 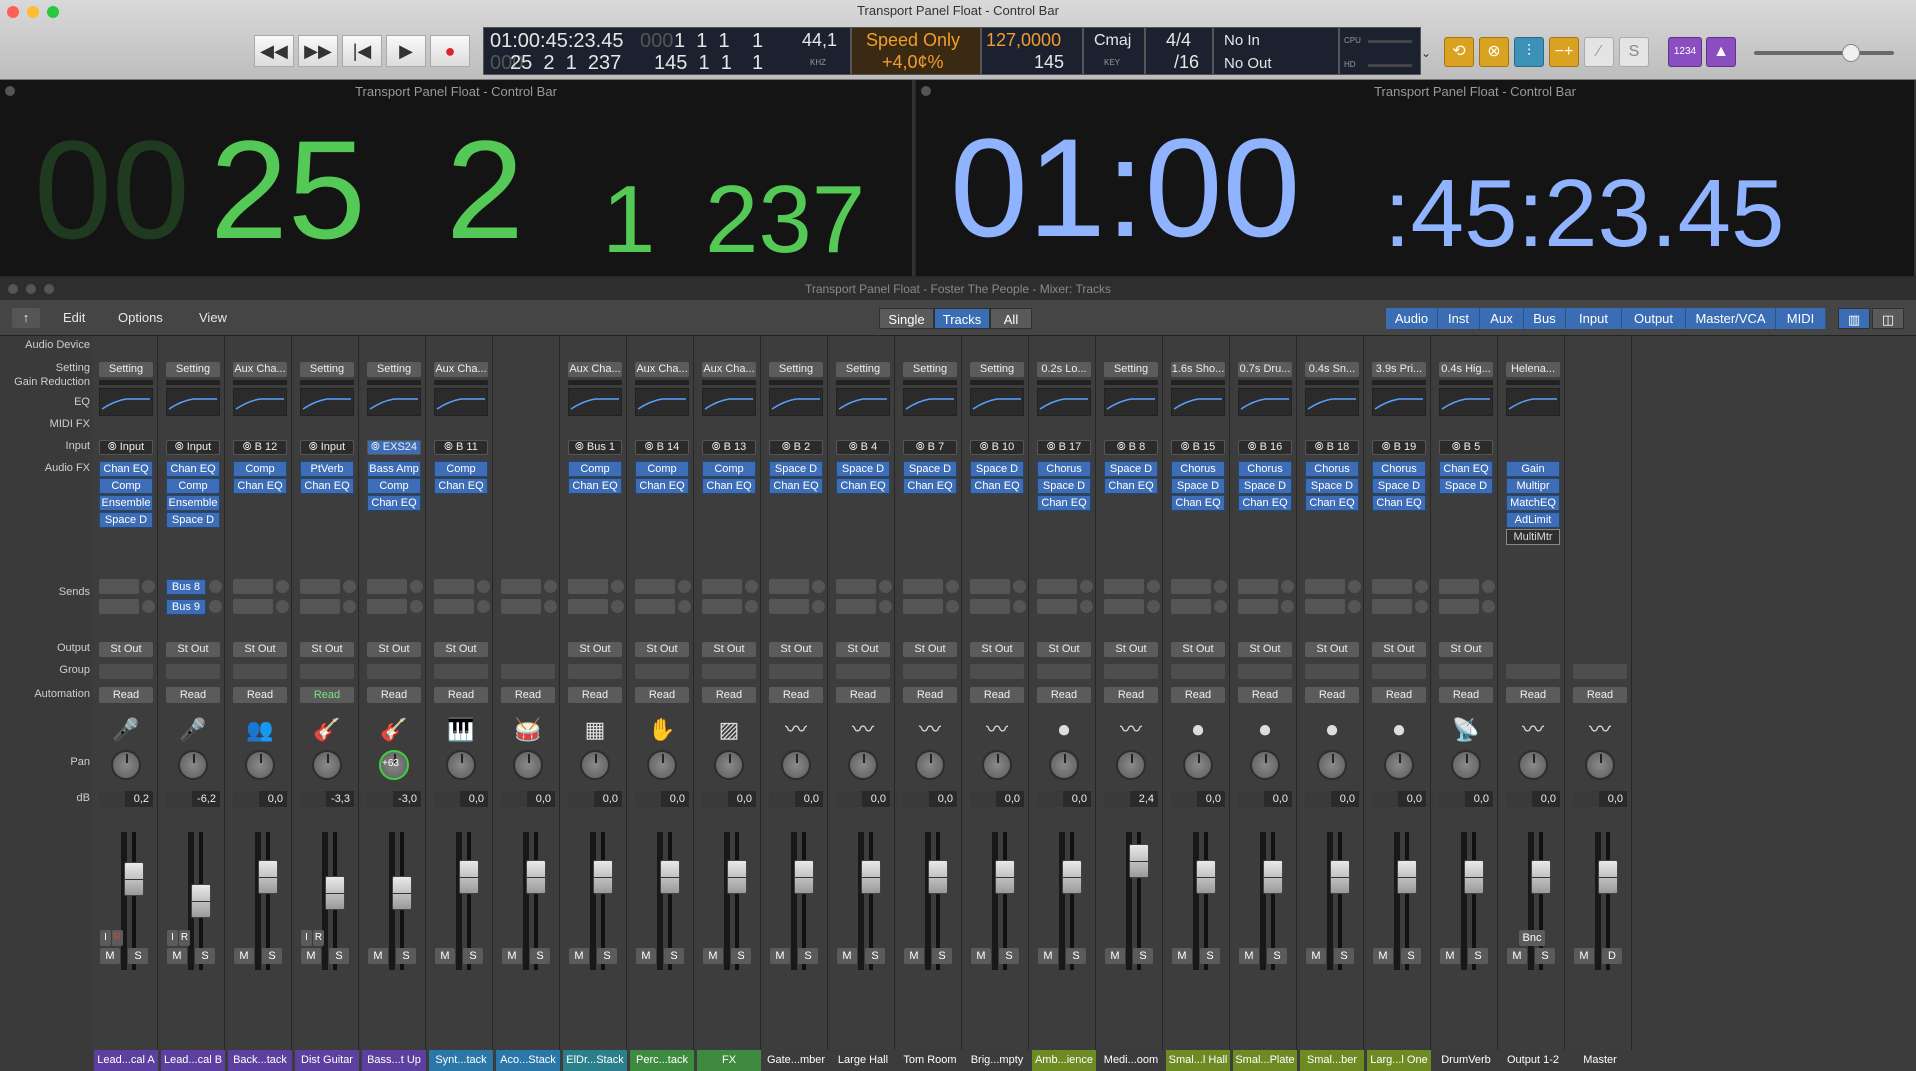 I want to click on input-slot: ⦾ B 16, so click(x=1265, y=447).